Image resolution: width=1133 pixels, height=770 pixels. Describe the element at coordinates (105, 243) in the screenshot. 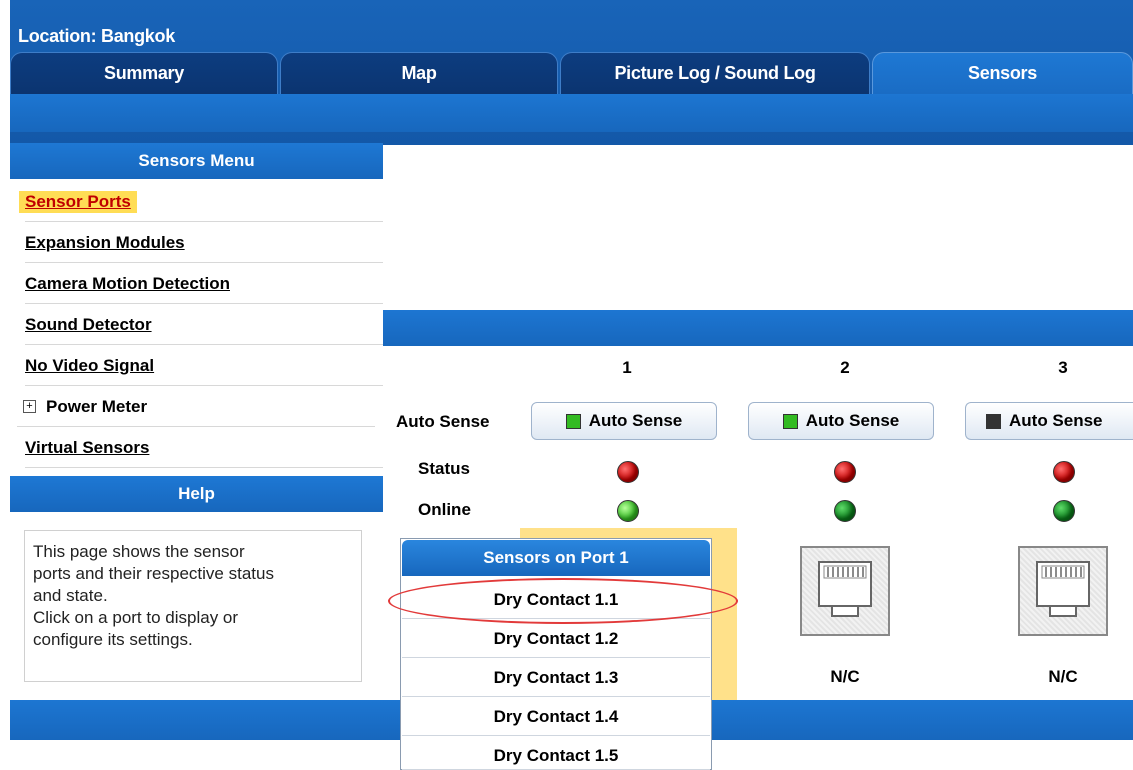

I see `sidebar-link-expansion-modules: Expansion Modules` at that location.